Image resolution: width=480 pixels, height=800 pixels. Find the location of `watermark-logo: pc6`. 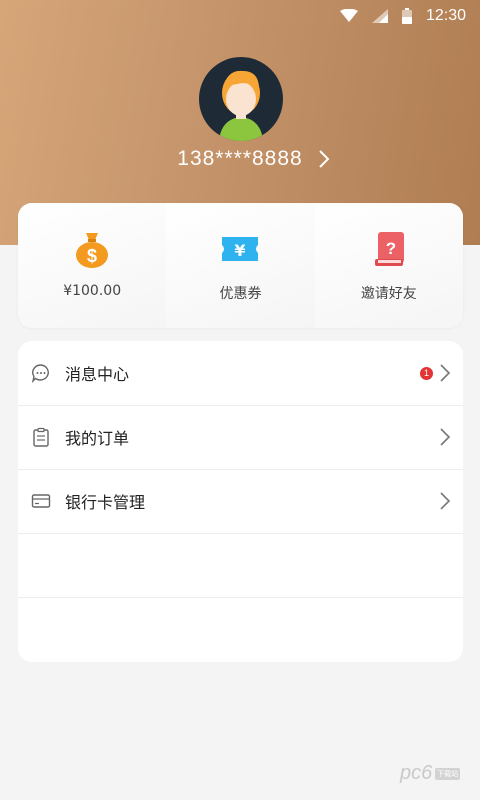

watermark-logo: pc6 is located at coordinates (416, 773).